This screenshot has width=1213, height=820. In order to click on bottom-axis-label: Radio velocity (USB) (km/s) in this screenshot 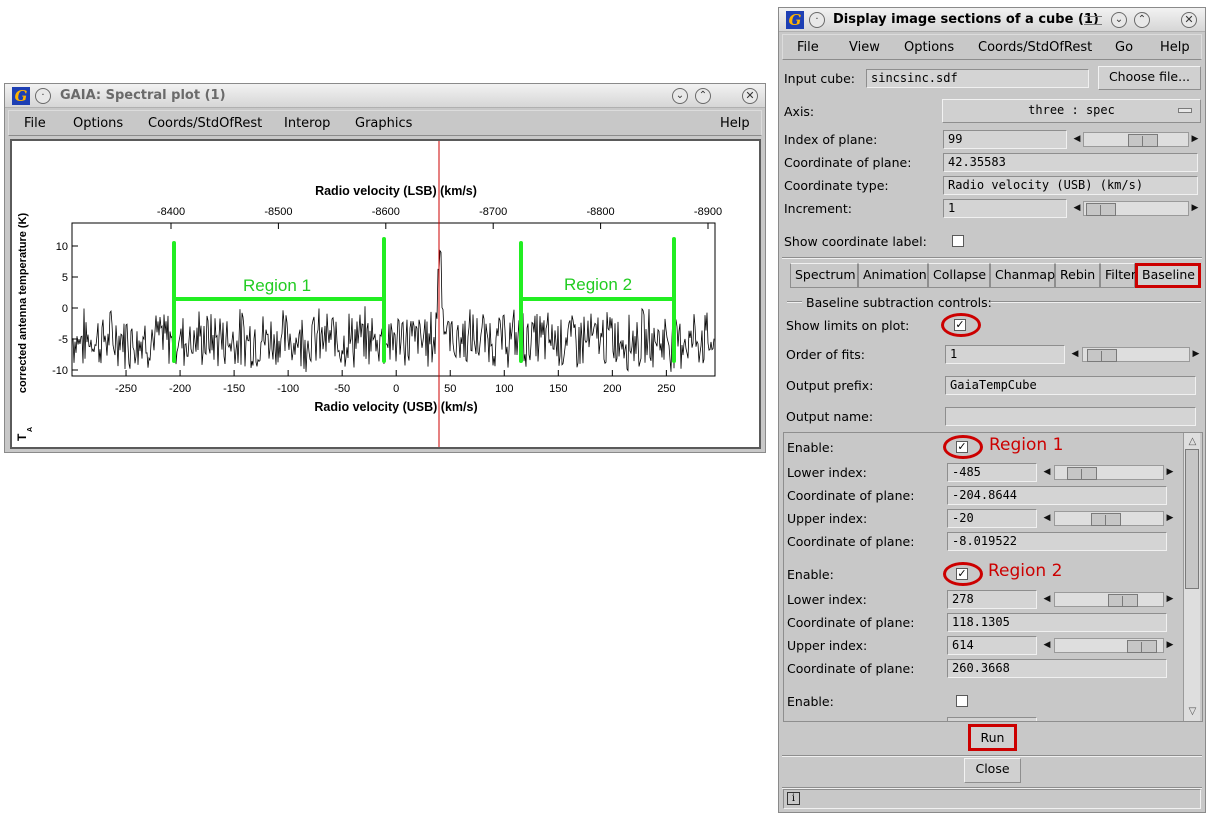, I will do `click(395, 407)`.